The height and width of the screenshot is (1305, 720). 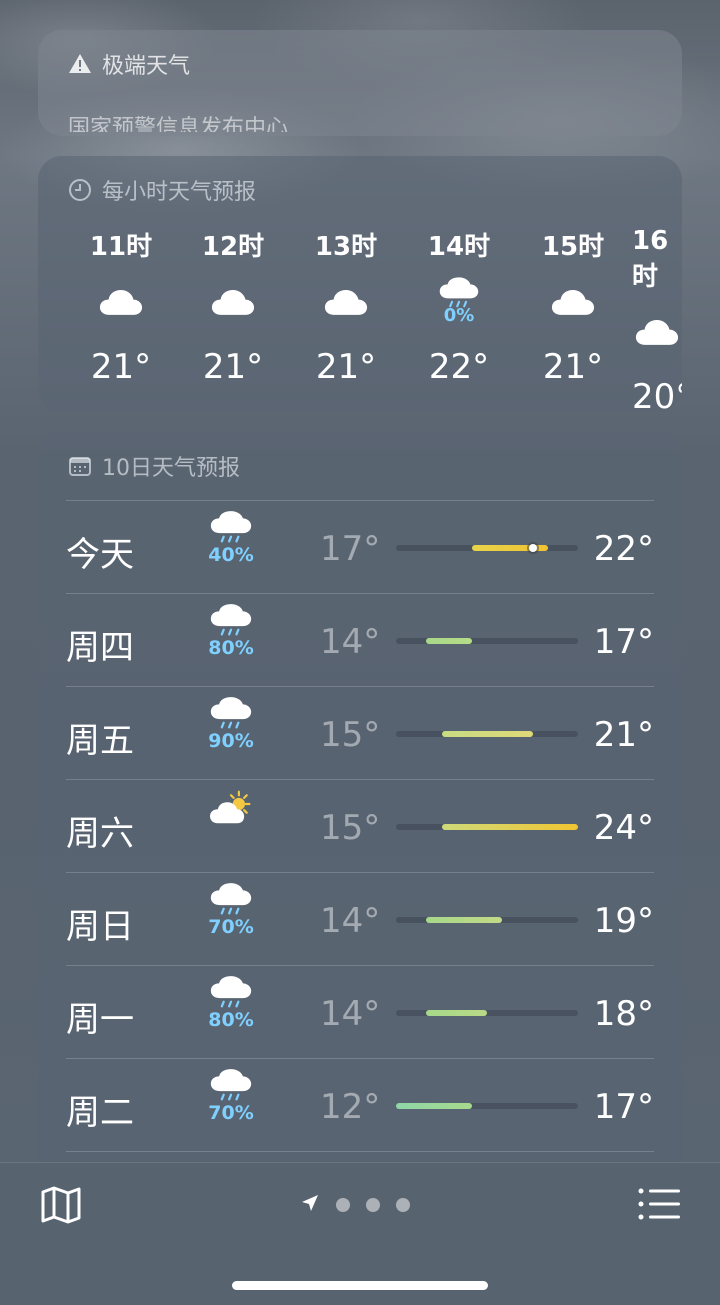 What do you see at coordinates (171, 468) in the screenshot?
I see `daily-forecast-title: 10日天气预报` at bounding box center [171, 468].